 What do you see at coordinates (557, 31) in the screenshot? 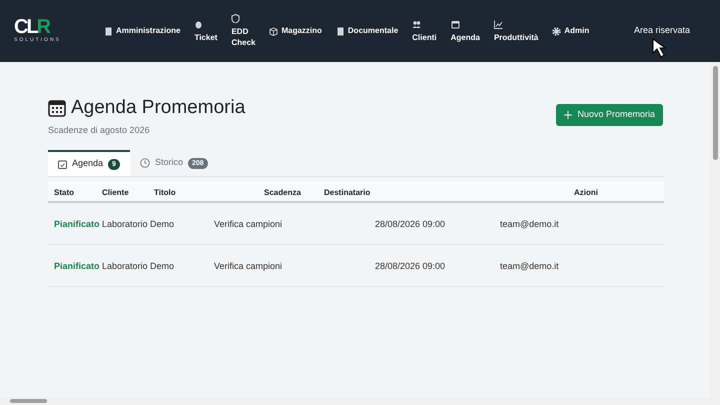
I see `gear-icon` at bounding box center [557, 31].